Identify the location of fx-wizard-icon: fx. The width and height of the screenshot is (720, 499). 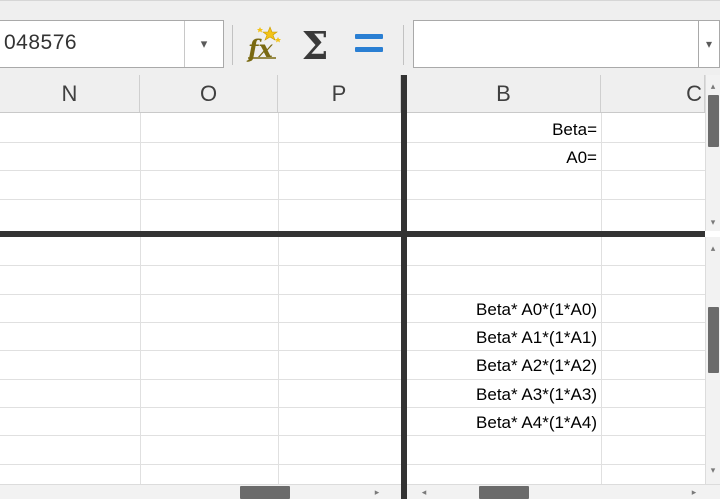
(263, 44).